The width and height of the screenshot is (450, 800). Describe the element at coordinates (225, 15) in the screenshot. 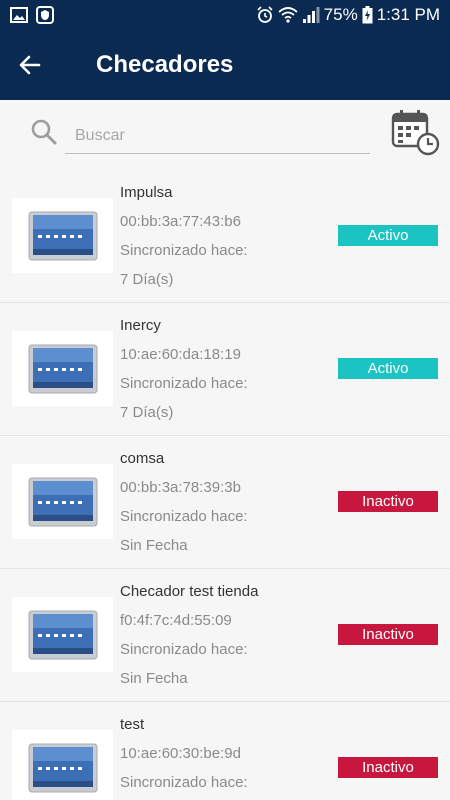

I see `status-bar: 75% 1:31 PM` at that location.